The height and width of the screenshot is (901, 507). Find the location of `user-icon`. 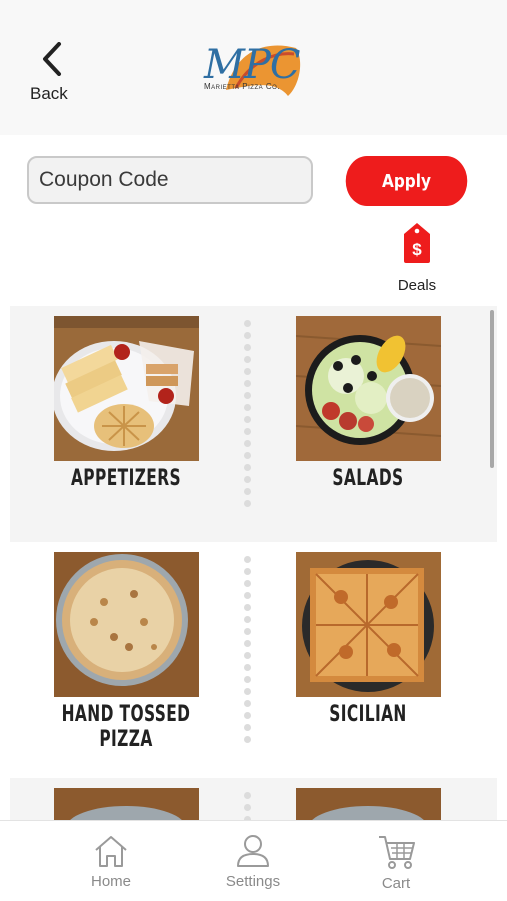

user-icon is located at coordinates (253, 851).